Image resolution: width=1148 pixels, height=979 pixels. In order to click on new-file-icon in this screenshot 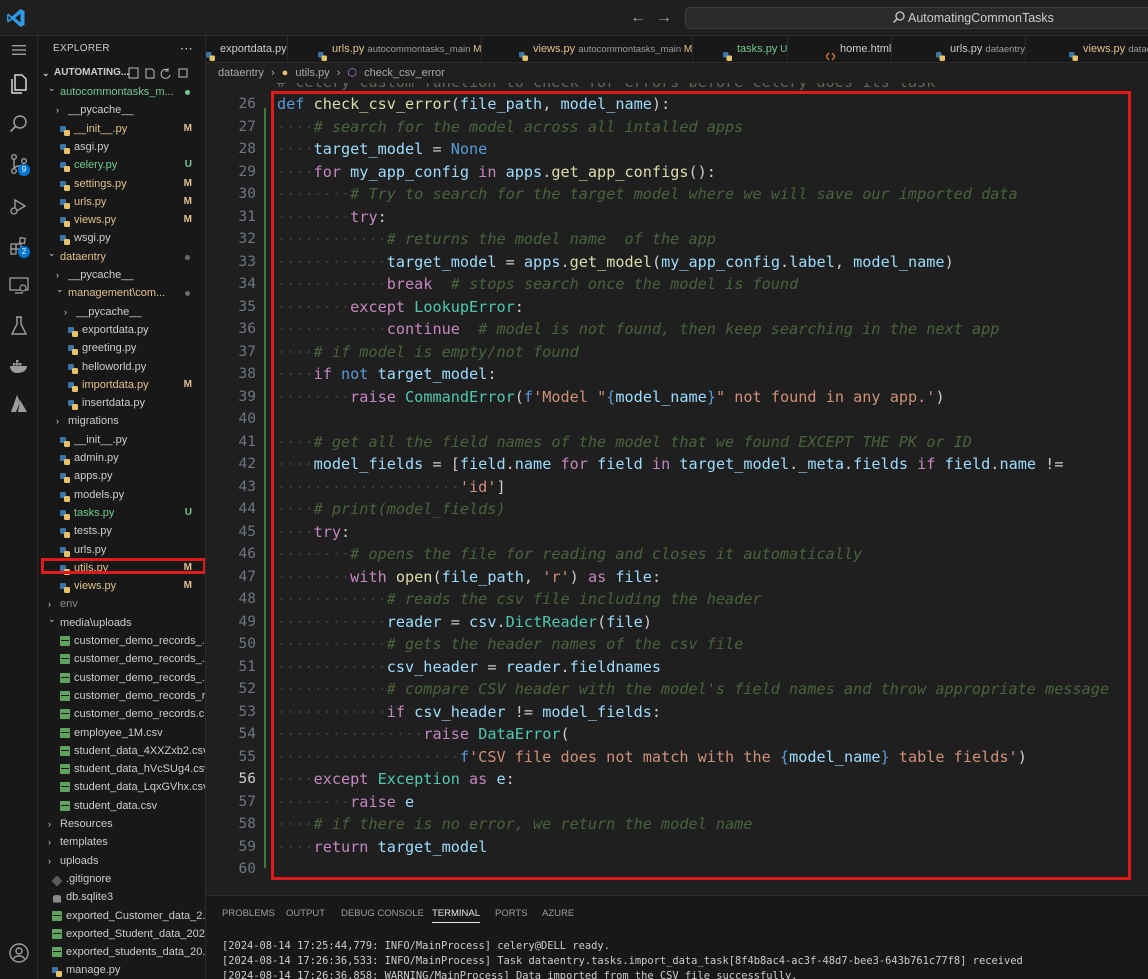, I will do `click(133, 73)`.